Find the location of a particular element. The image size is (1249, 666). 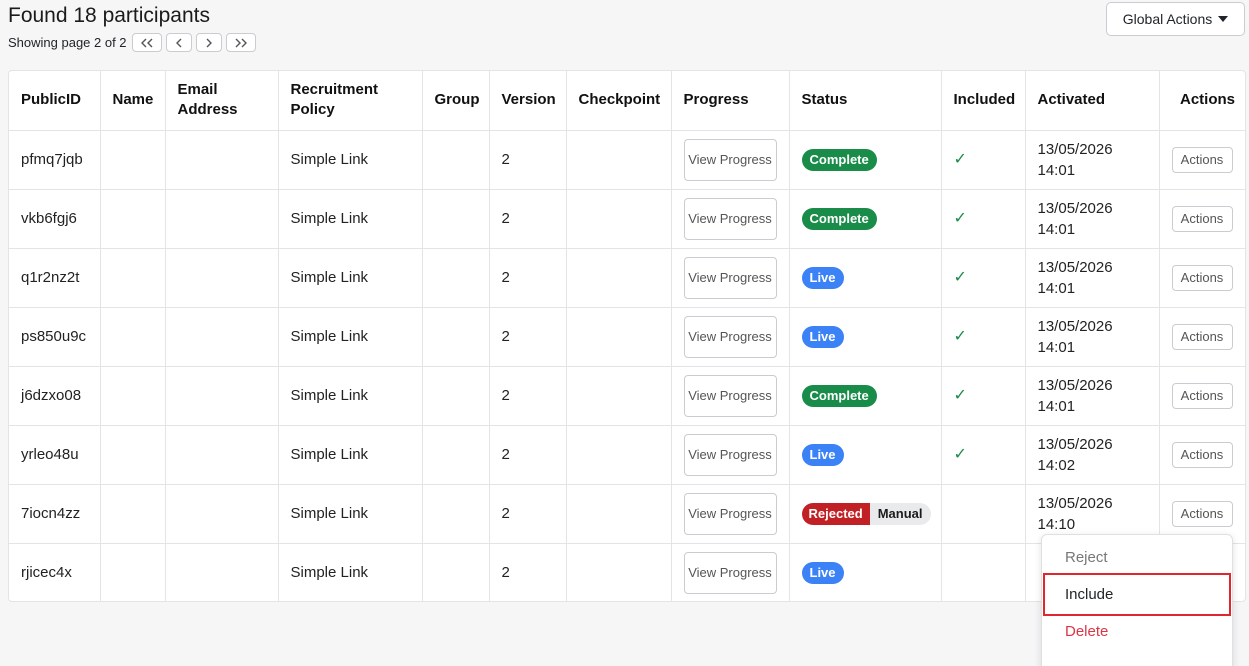

chevron-right-icon is located at coordinates (209, 42).